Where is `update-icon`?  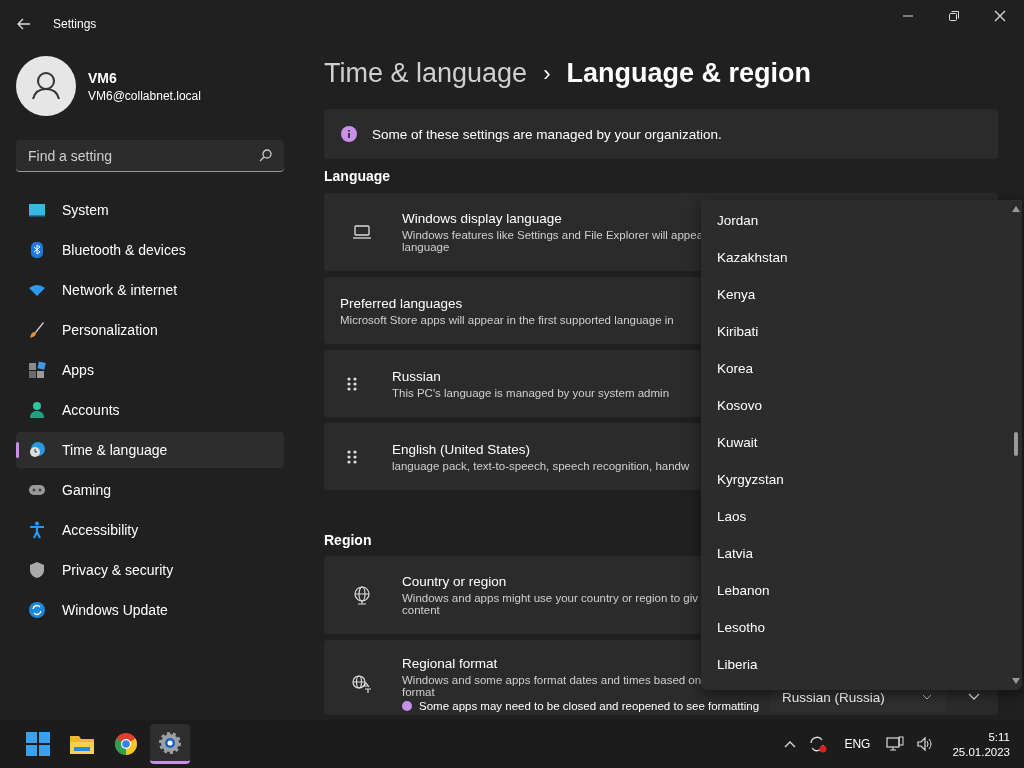
update-icon is located at coordinates (37, 610).